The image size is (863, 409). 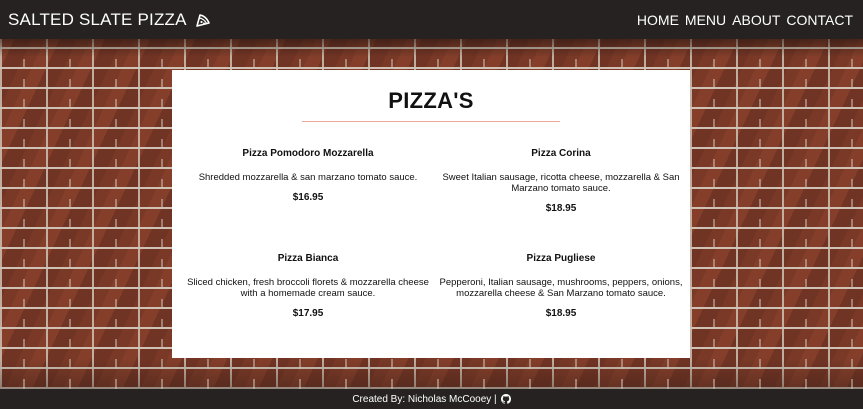 What do you see at coordinates (561, 153) in the screenshot?
I see `menu-item-name: Pizza Corina` at bounding box center [561, 153].